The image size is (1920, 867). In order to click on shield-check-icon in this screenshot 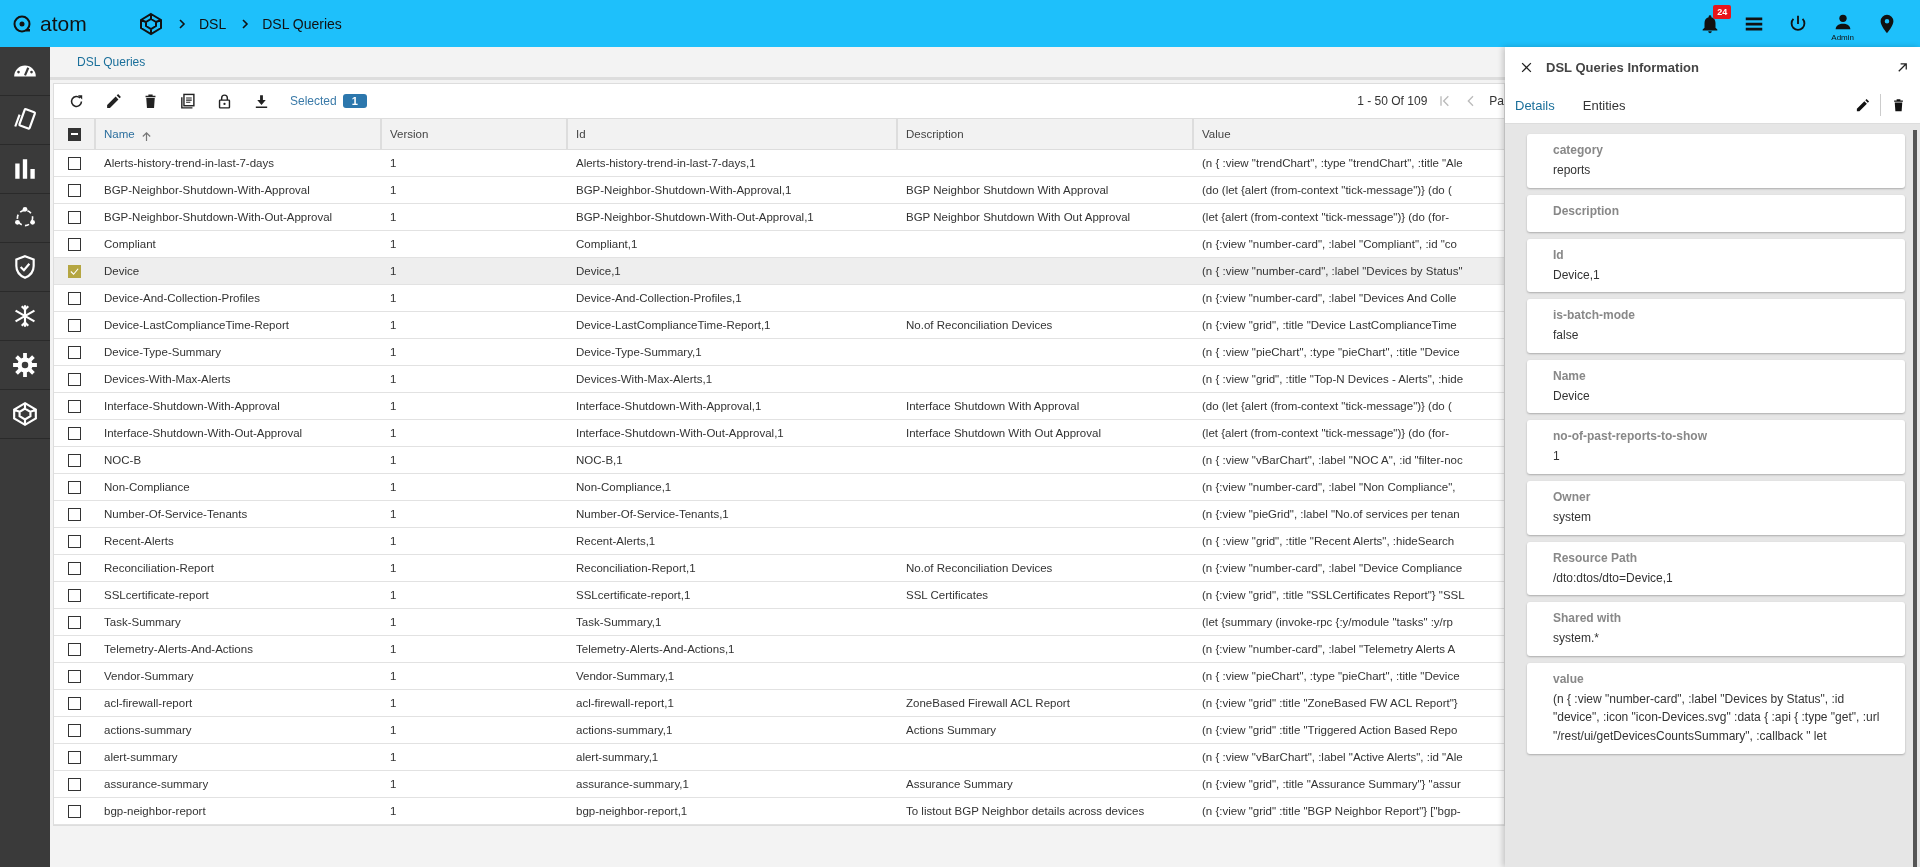, I will do `click(25, 267)`.